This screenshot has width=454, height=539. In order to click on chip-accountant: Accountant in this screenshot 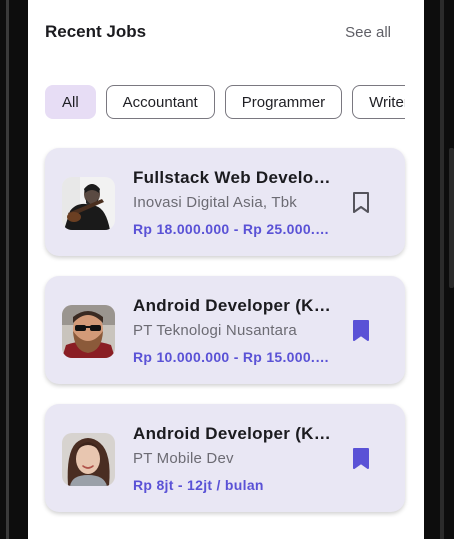, I will do `click(160, 102)`.